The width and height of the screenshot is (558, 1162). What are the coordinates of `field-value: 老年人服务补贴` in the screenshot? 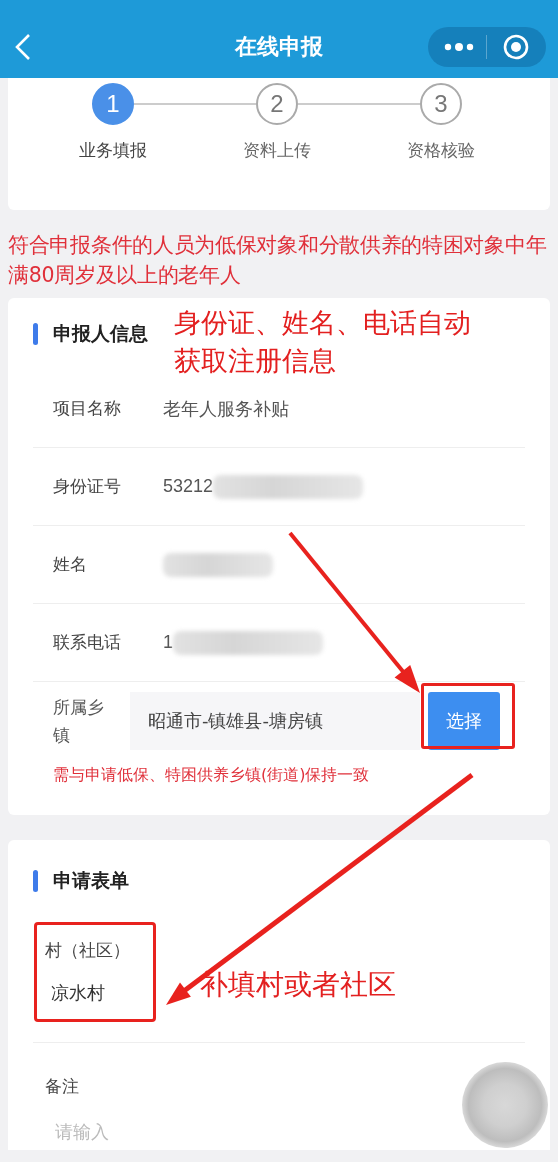 It's located at (226, 409).